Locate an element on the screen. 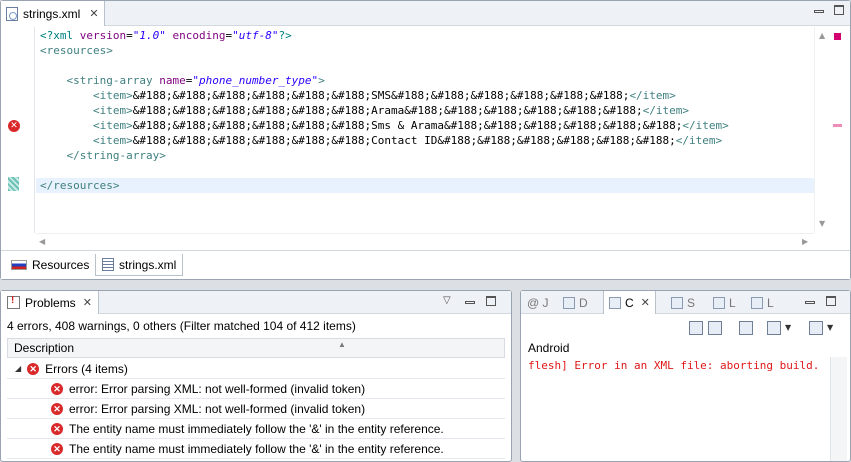 Image resolution: width=851 pixels, height=462 pixels. current-line-marker is located at coordinates (13, 184).